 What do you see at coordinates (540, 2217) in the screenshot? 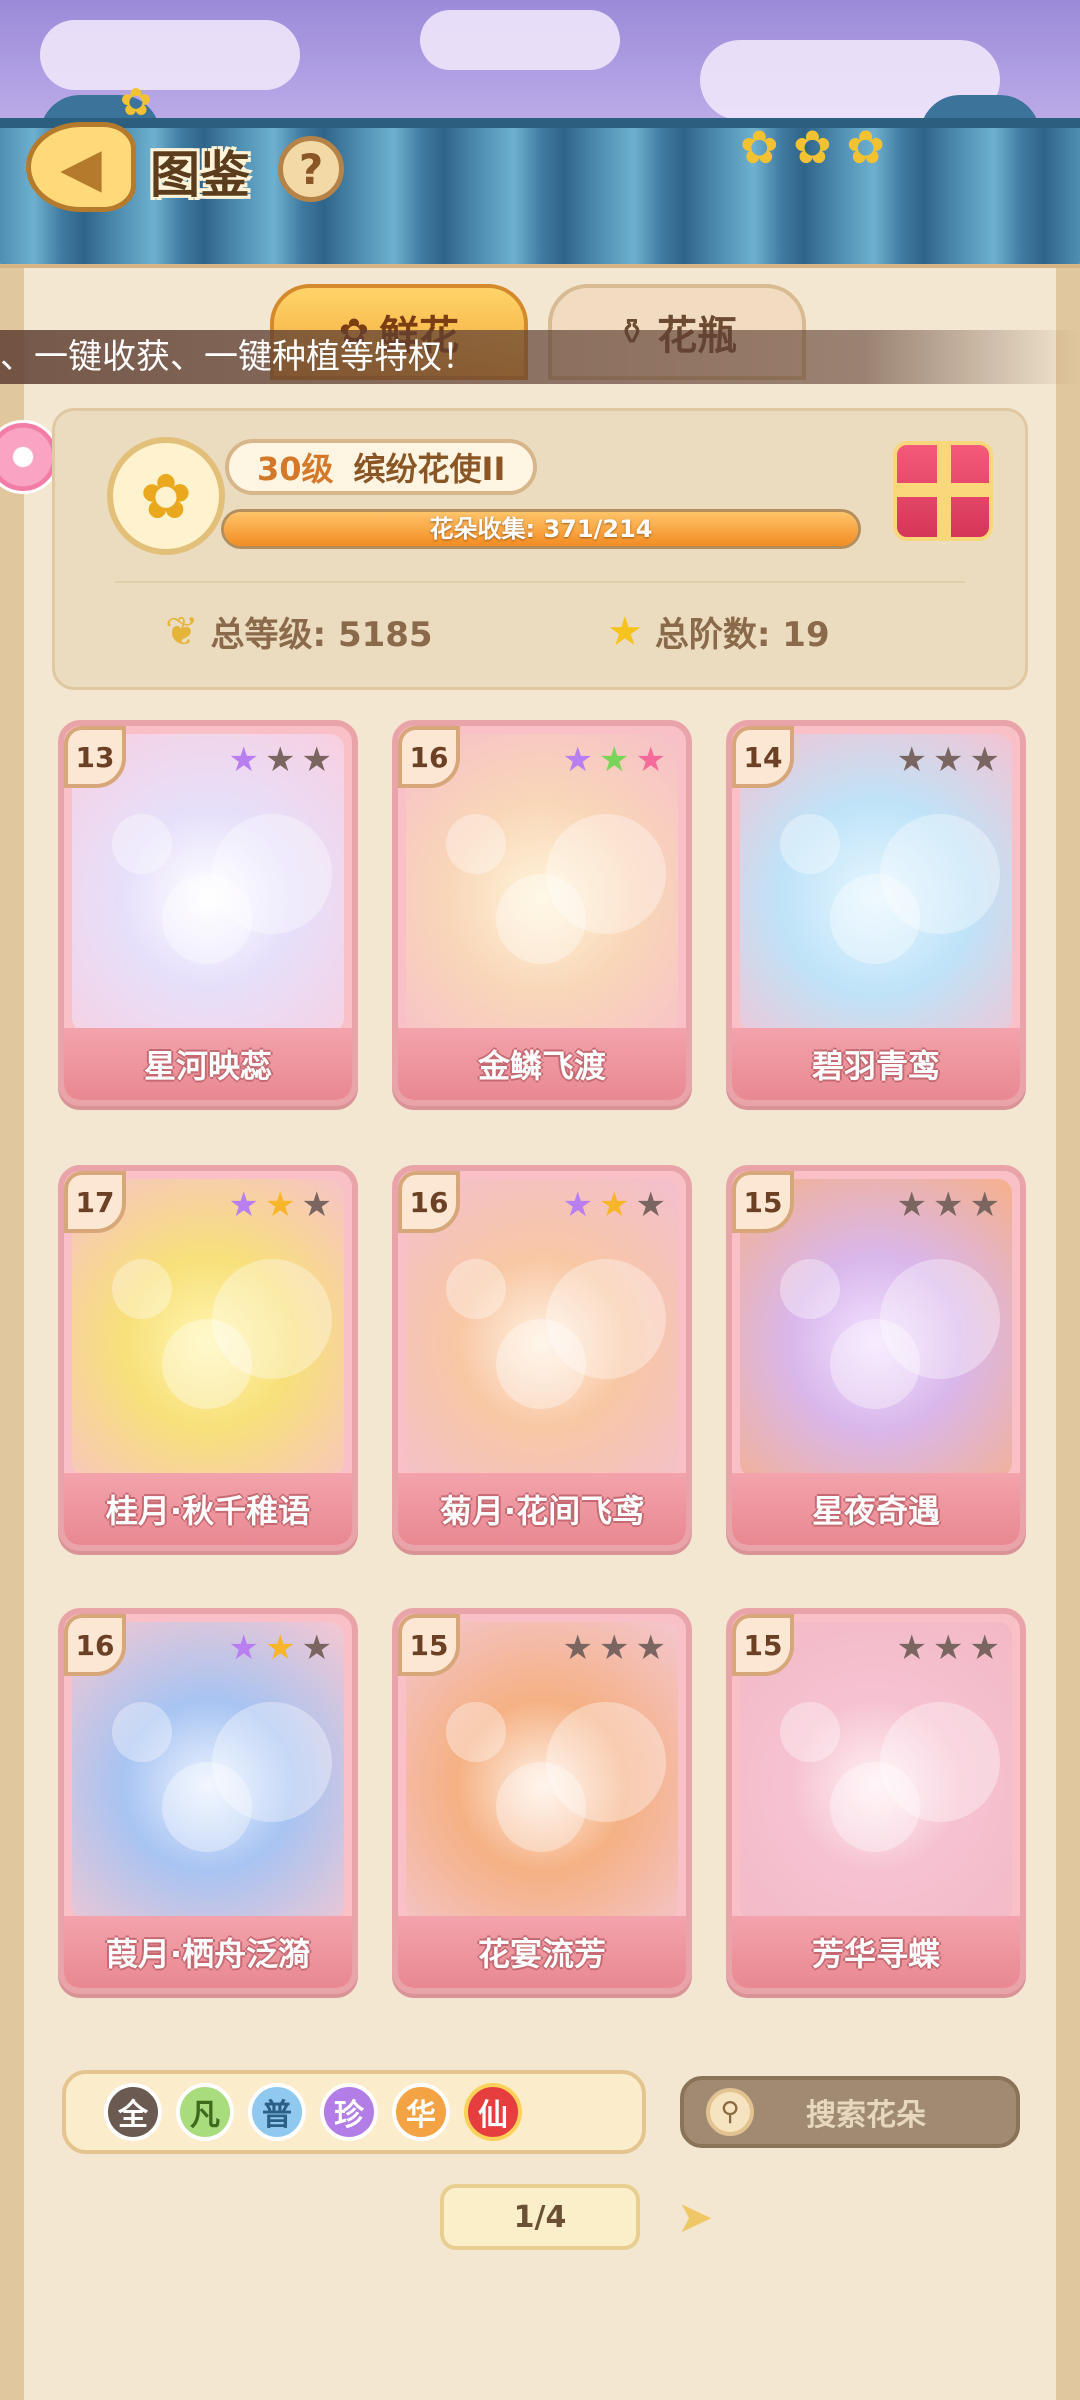
I see `page-indicator: 1/4` at bounding box center [540, 2217].